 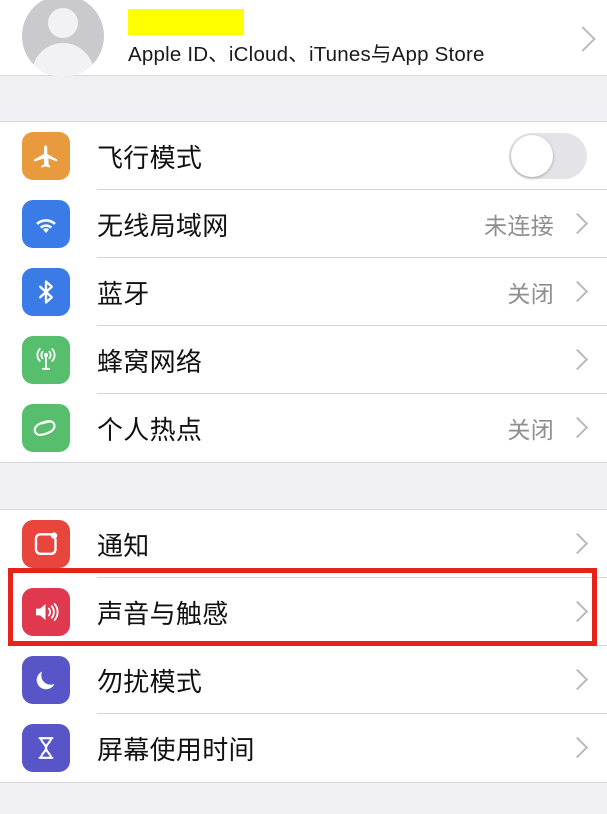 What do you see at coordinates (306, 54) in the screenshot?
I see `account-subtitle: Apple ID、iCloud、iTunes与App Store` at bounding box center [306, 54].